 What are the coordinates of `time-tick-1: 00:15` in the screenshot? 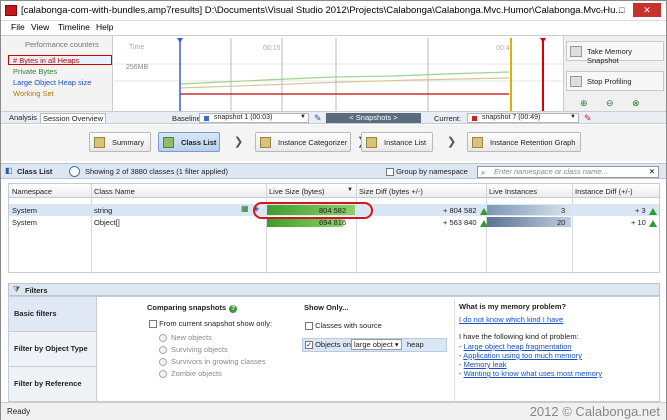 It's located at (272, 48).